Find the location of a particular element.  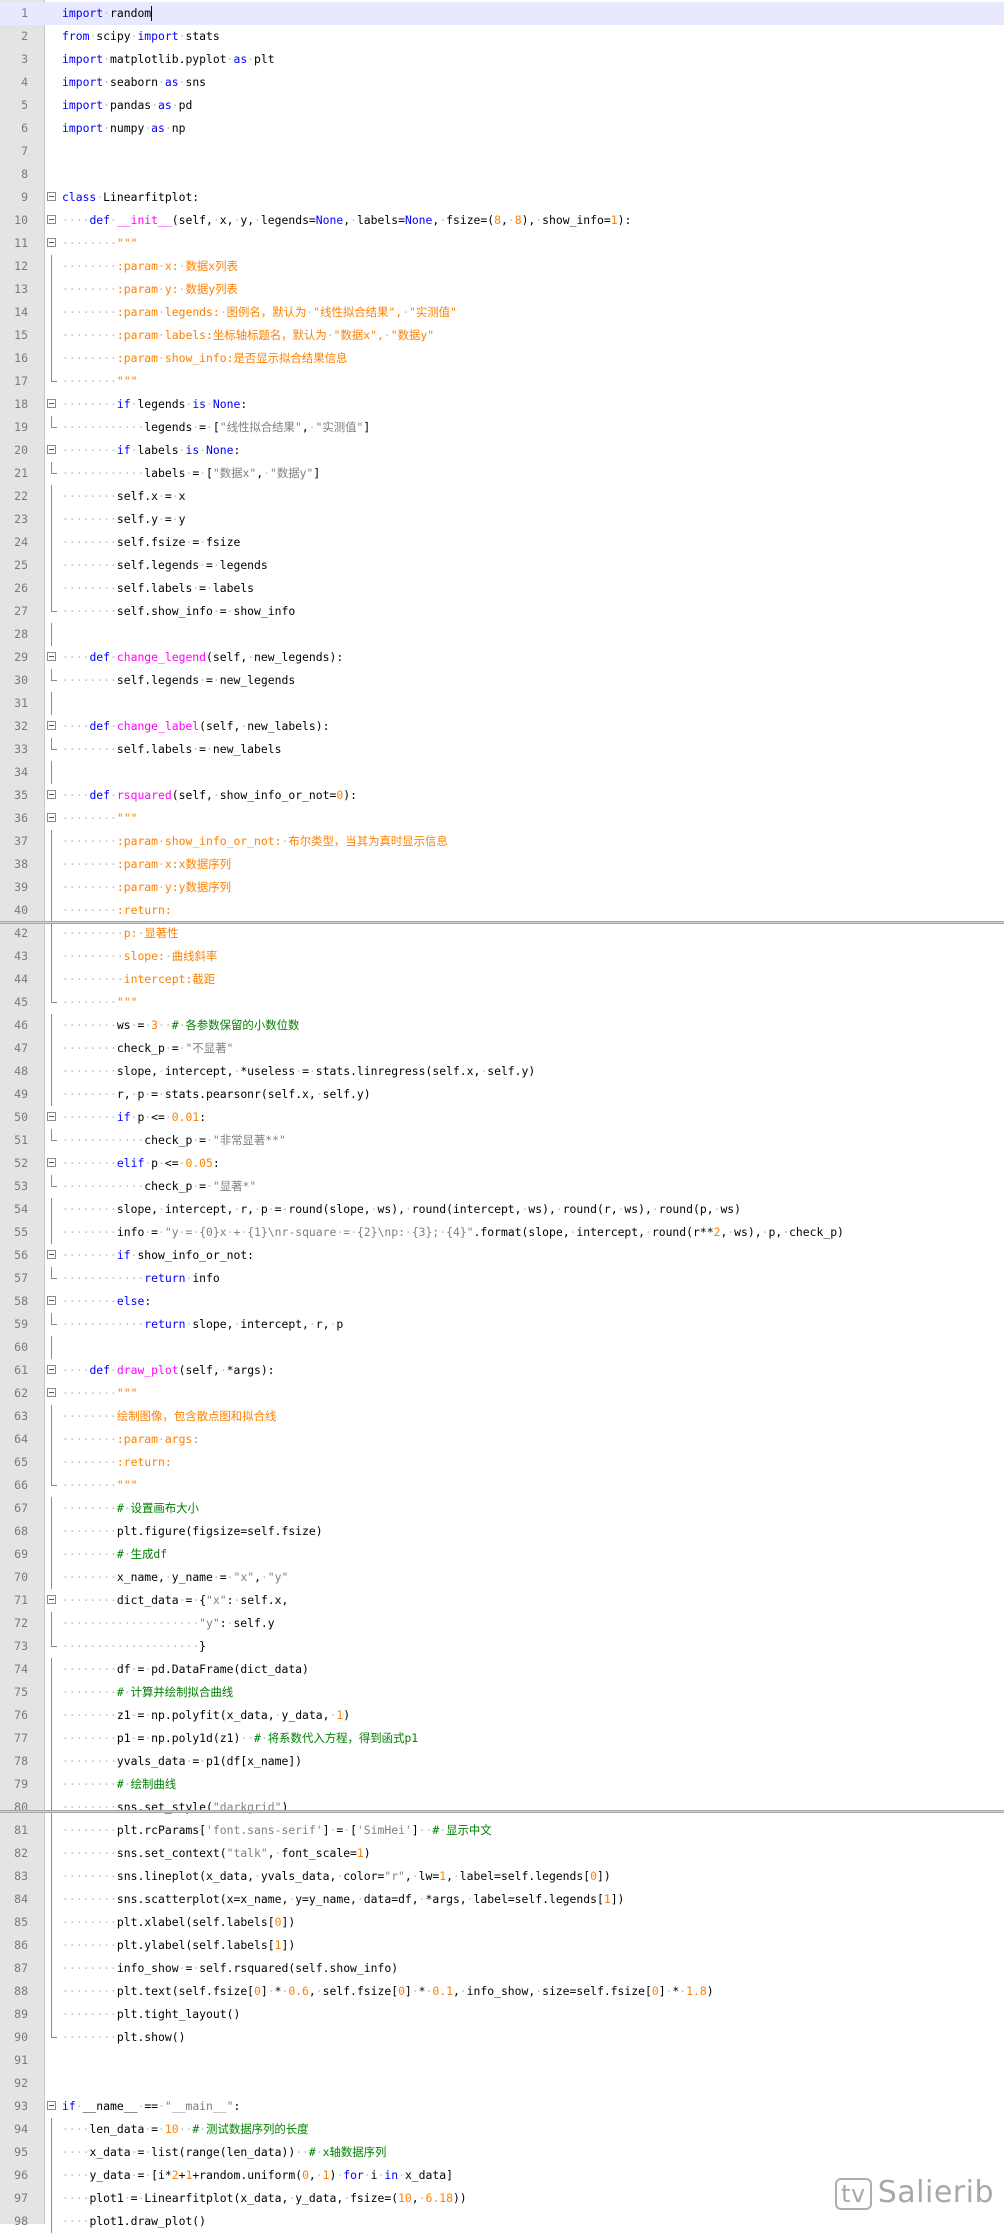

code-line: 73 ····················} is located at coordinates (502, 1646).